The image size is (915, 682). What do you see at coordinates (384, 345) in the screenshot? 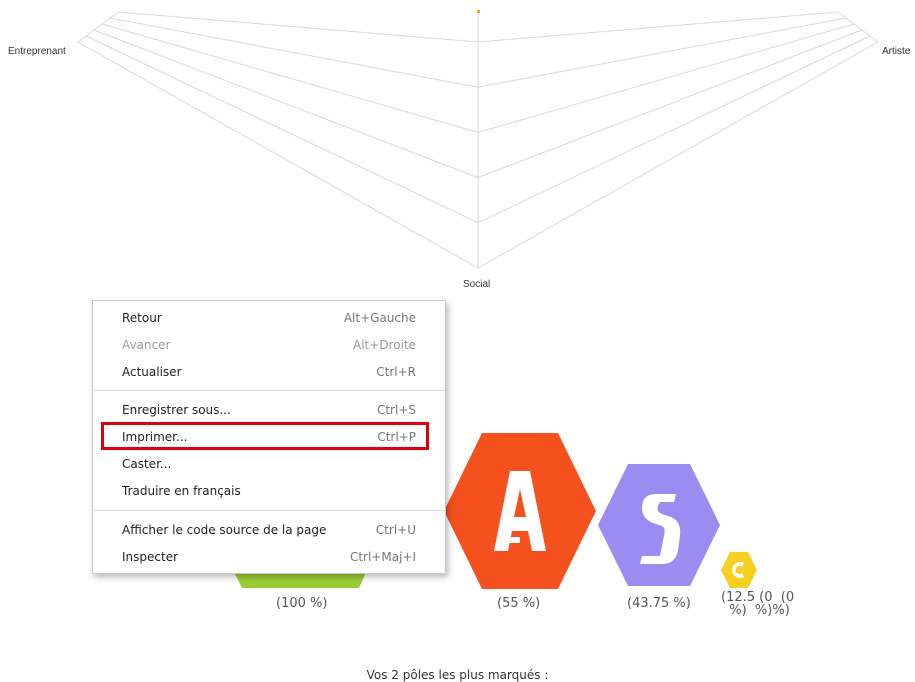
I see `menu-item-shortcut: Alt+Droite` at bounding box center [384, 345].